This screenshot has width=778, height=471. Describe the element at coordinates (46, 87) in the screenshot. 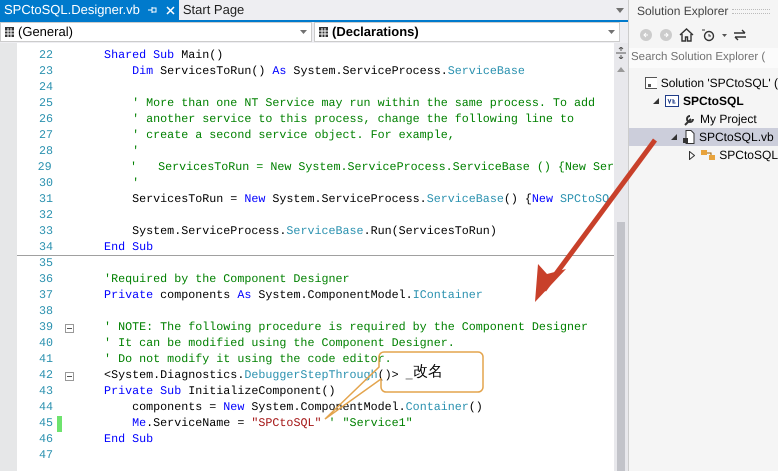

I see `line-number: 24` at that location.